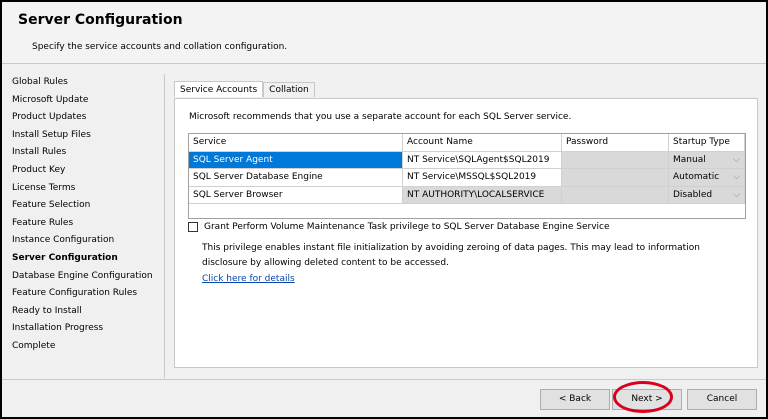 The height and width of the screenshot is (419, 768). I want to click on annotation-circle, so click(643, 397).